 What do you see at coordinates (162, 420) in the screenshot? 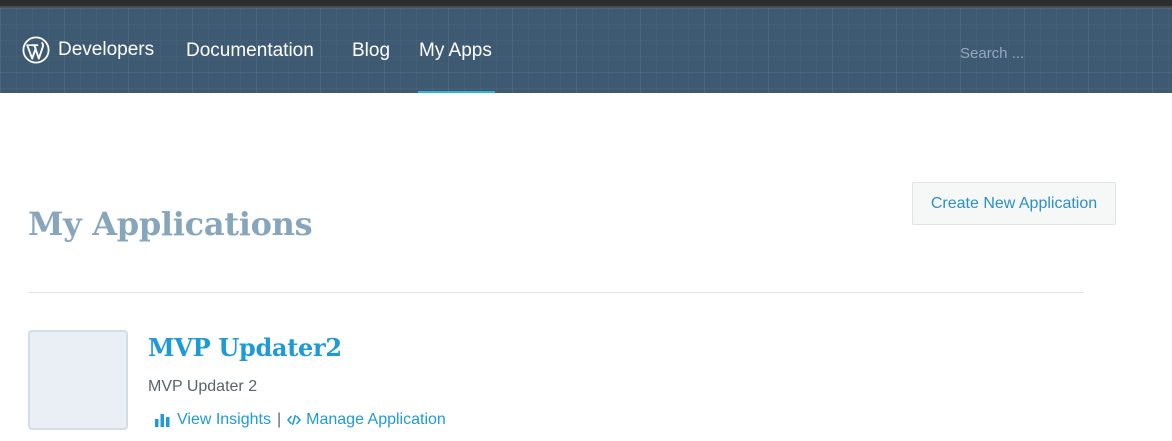
I see `bar-chart-icon` at bounding box center [162, 420].